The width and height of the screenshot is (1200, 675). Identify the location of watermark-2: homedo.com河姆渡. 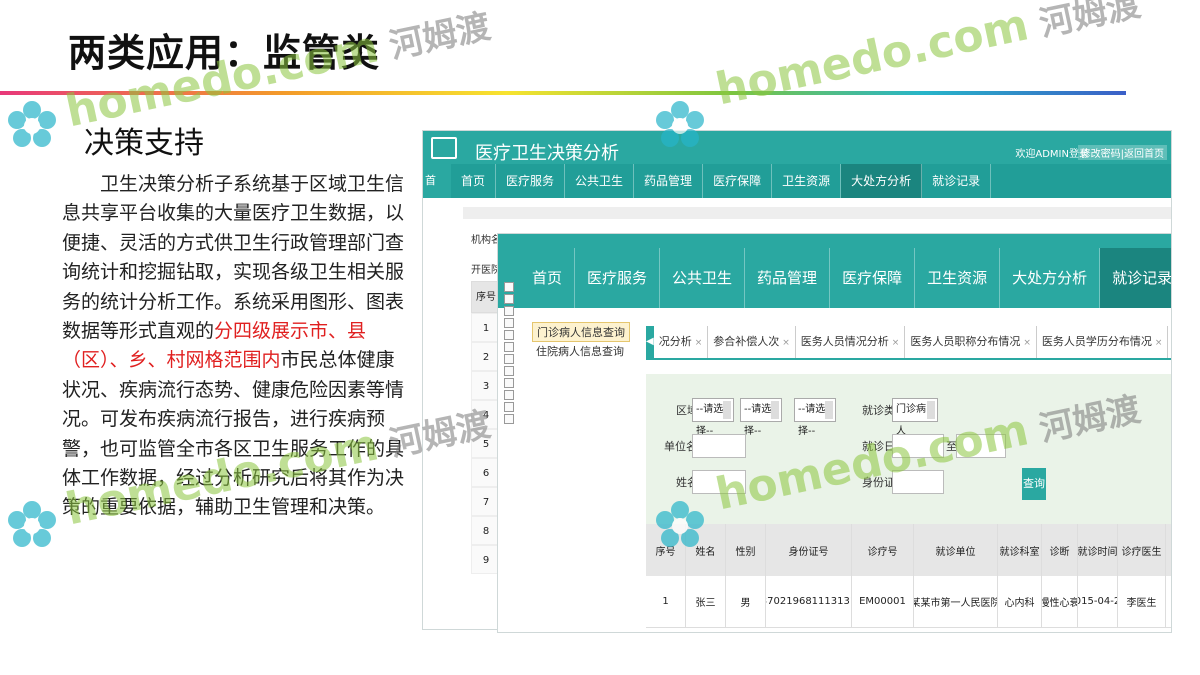
(927, 57).